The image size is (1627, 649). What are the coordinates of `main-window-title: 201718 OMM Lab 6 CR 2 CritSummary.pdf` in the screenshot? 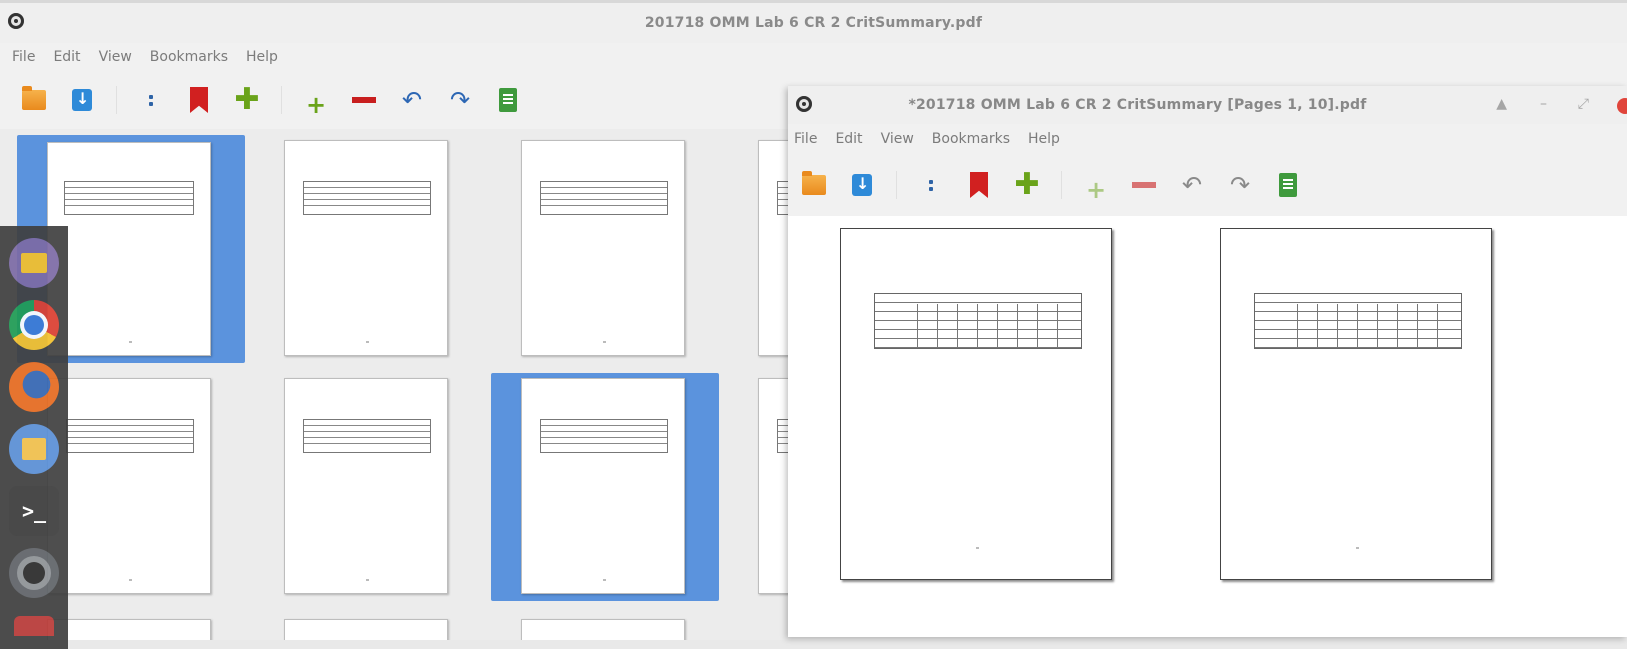 It's located at (813, 23).